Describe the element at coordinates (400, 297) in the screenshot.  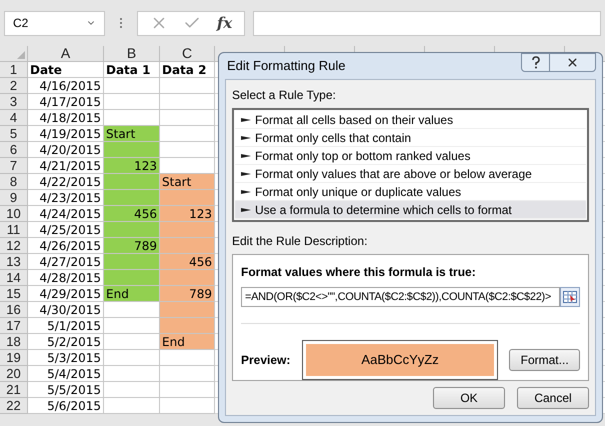
I see `formula-field: =AND(OR($C2<>"",COUNTA($C2:$C$2)),COUNTA($C2:$C$22)>` at that location.